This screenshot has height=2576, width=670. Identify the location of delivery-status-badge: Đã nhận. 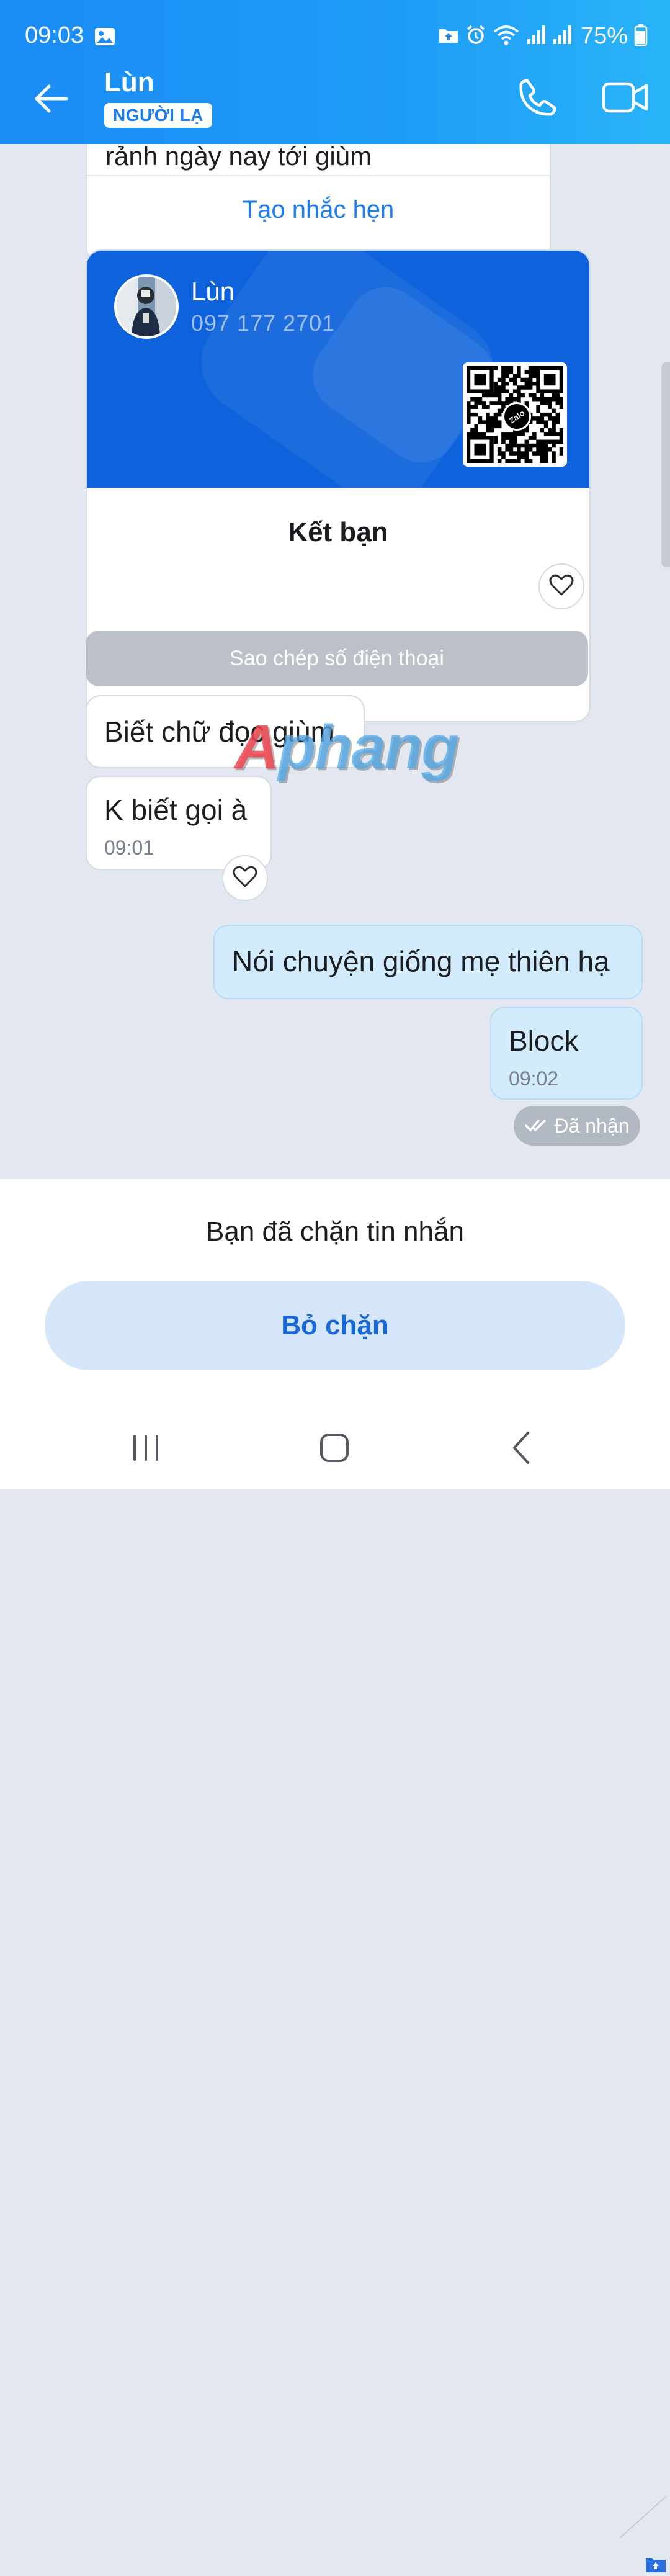
(577, 1126).